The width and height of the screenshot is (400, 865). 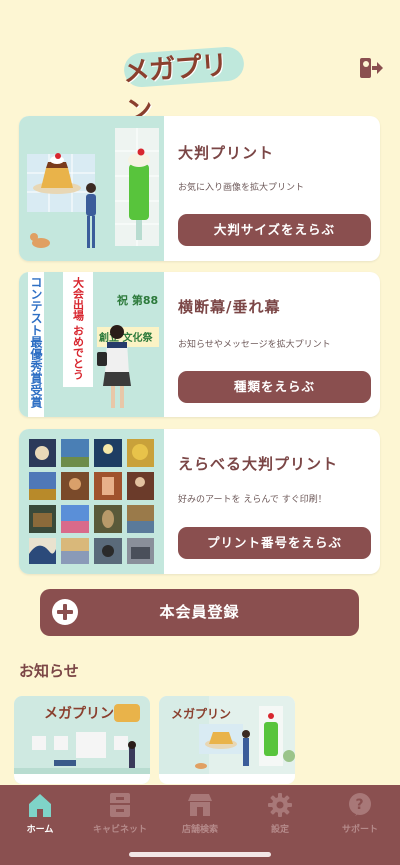 What do you see at coordinates (91, 188) in the screenshot?
I see `large-print-image` at bounding box center [91, 188].